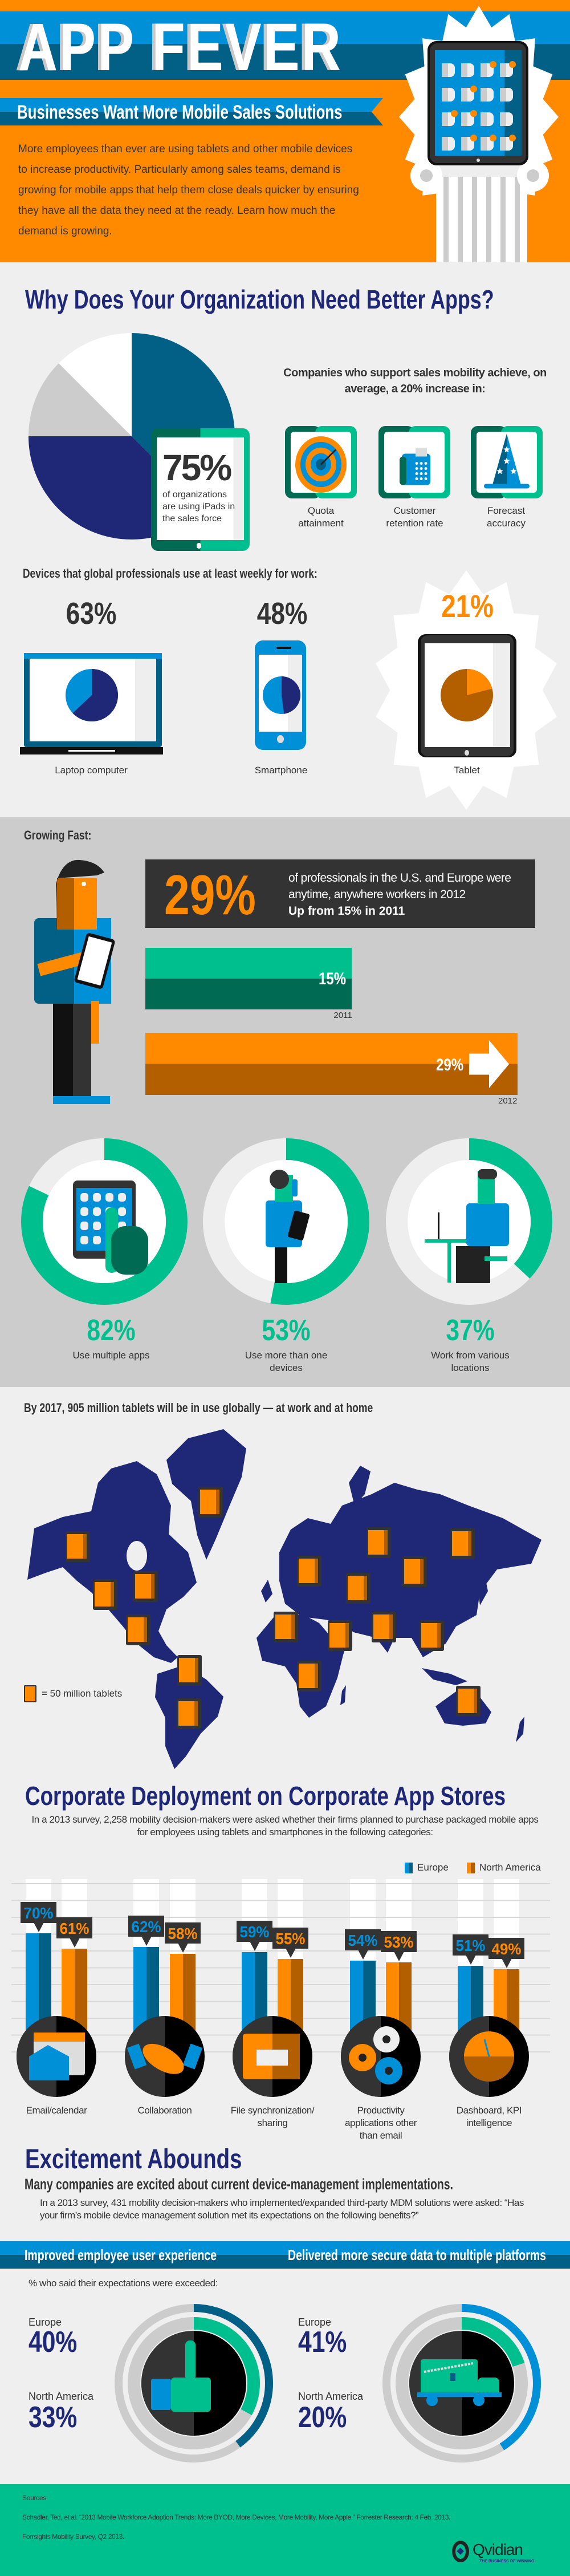  Describe the element at coordinates (322, 2343) in the screenshot. I see `sec-europe-value: 41%` at that location.